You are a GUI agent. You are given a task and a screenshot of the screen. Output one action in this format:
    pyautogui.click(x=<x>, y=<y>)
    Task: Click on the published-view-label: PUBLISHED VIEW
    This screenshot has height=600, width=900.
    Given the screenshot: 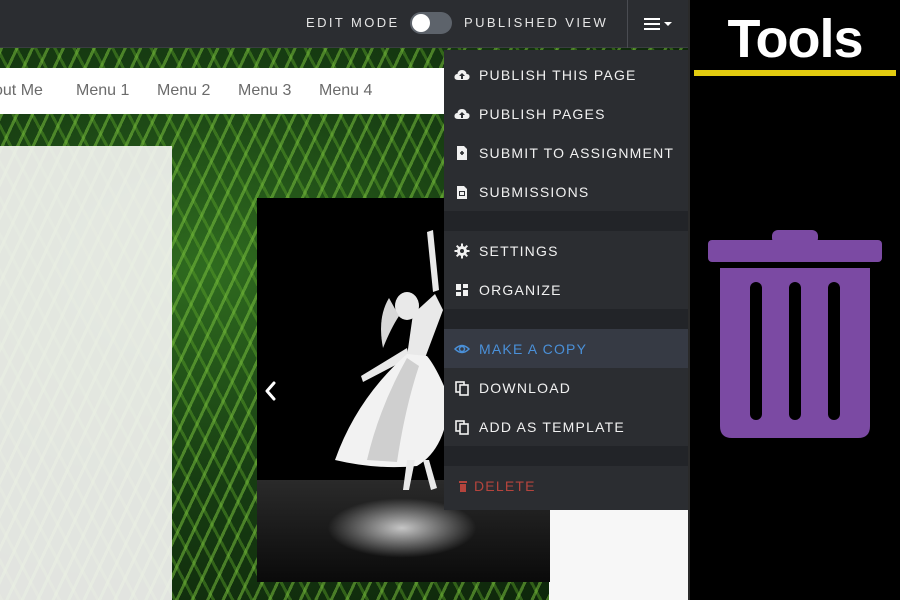 What is the action you would take?
    pyautogui.click(x=536, y=22)
    